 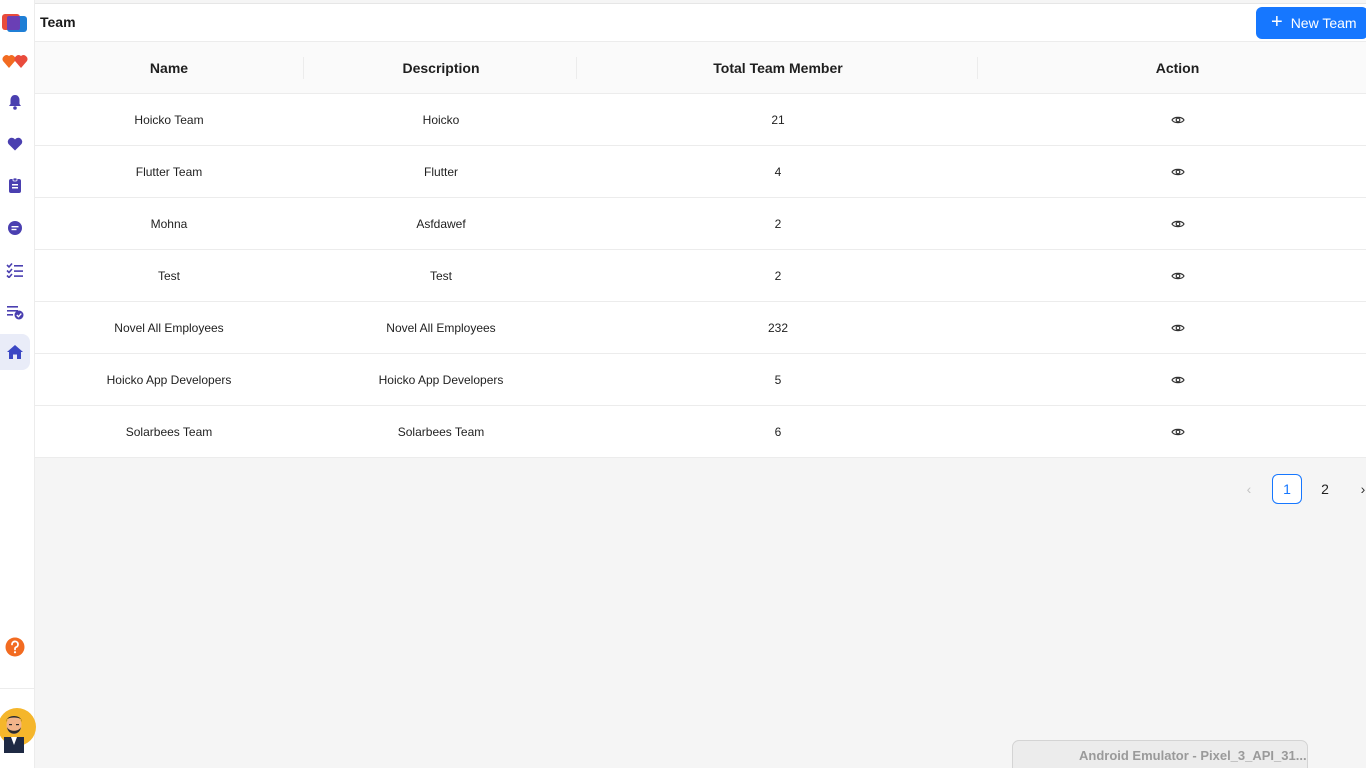 I want to click on new-team-button-label: New Team, so click(x=1323, y=23).